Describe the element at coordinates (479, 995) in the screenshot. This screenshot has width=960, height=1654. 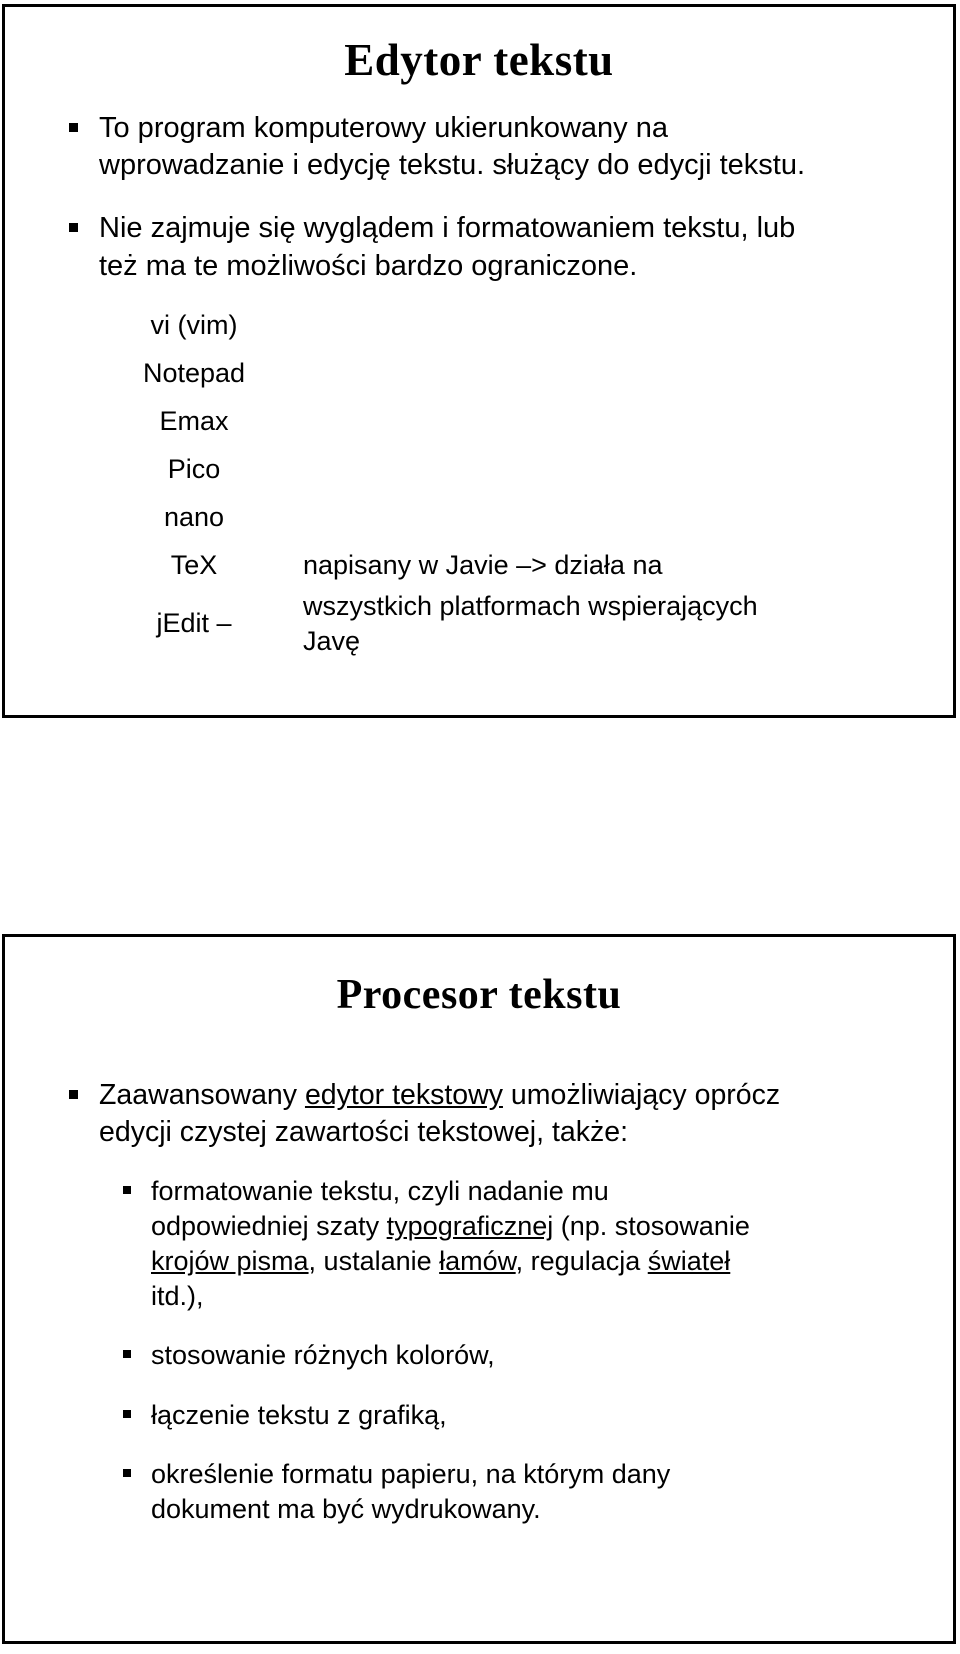
I see `slide2-title: Procesor tekstu` at that location.